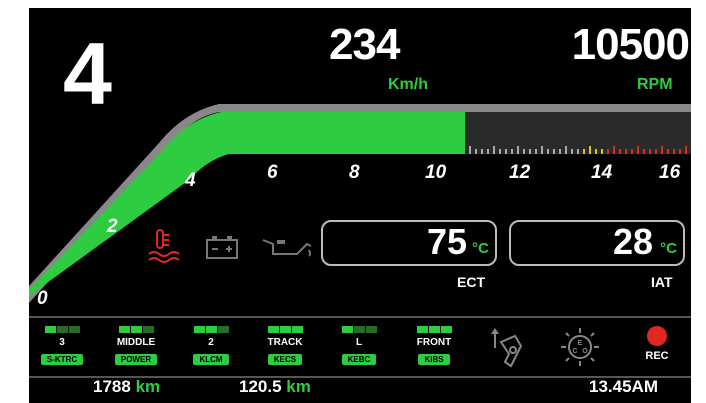  I want to click on tacho-label-14: 14, so click(602, 172).